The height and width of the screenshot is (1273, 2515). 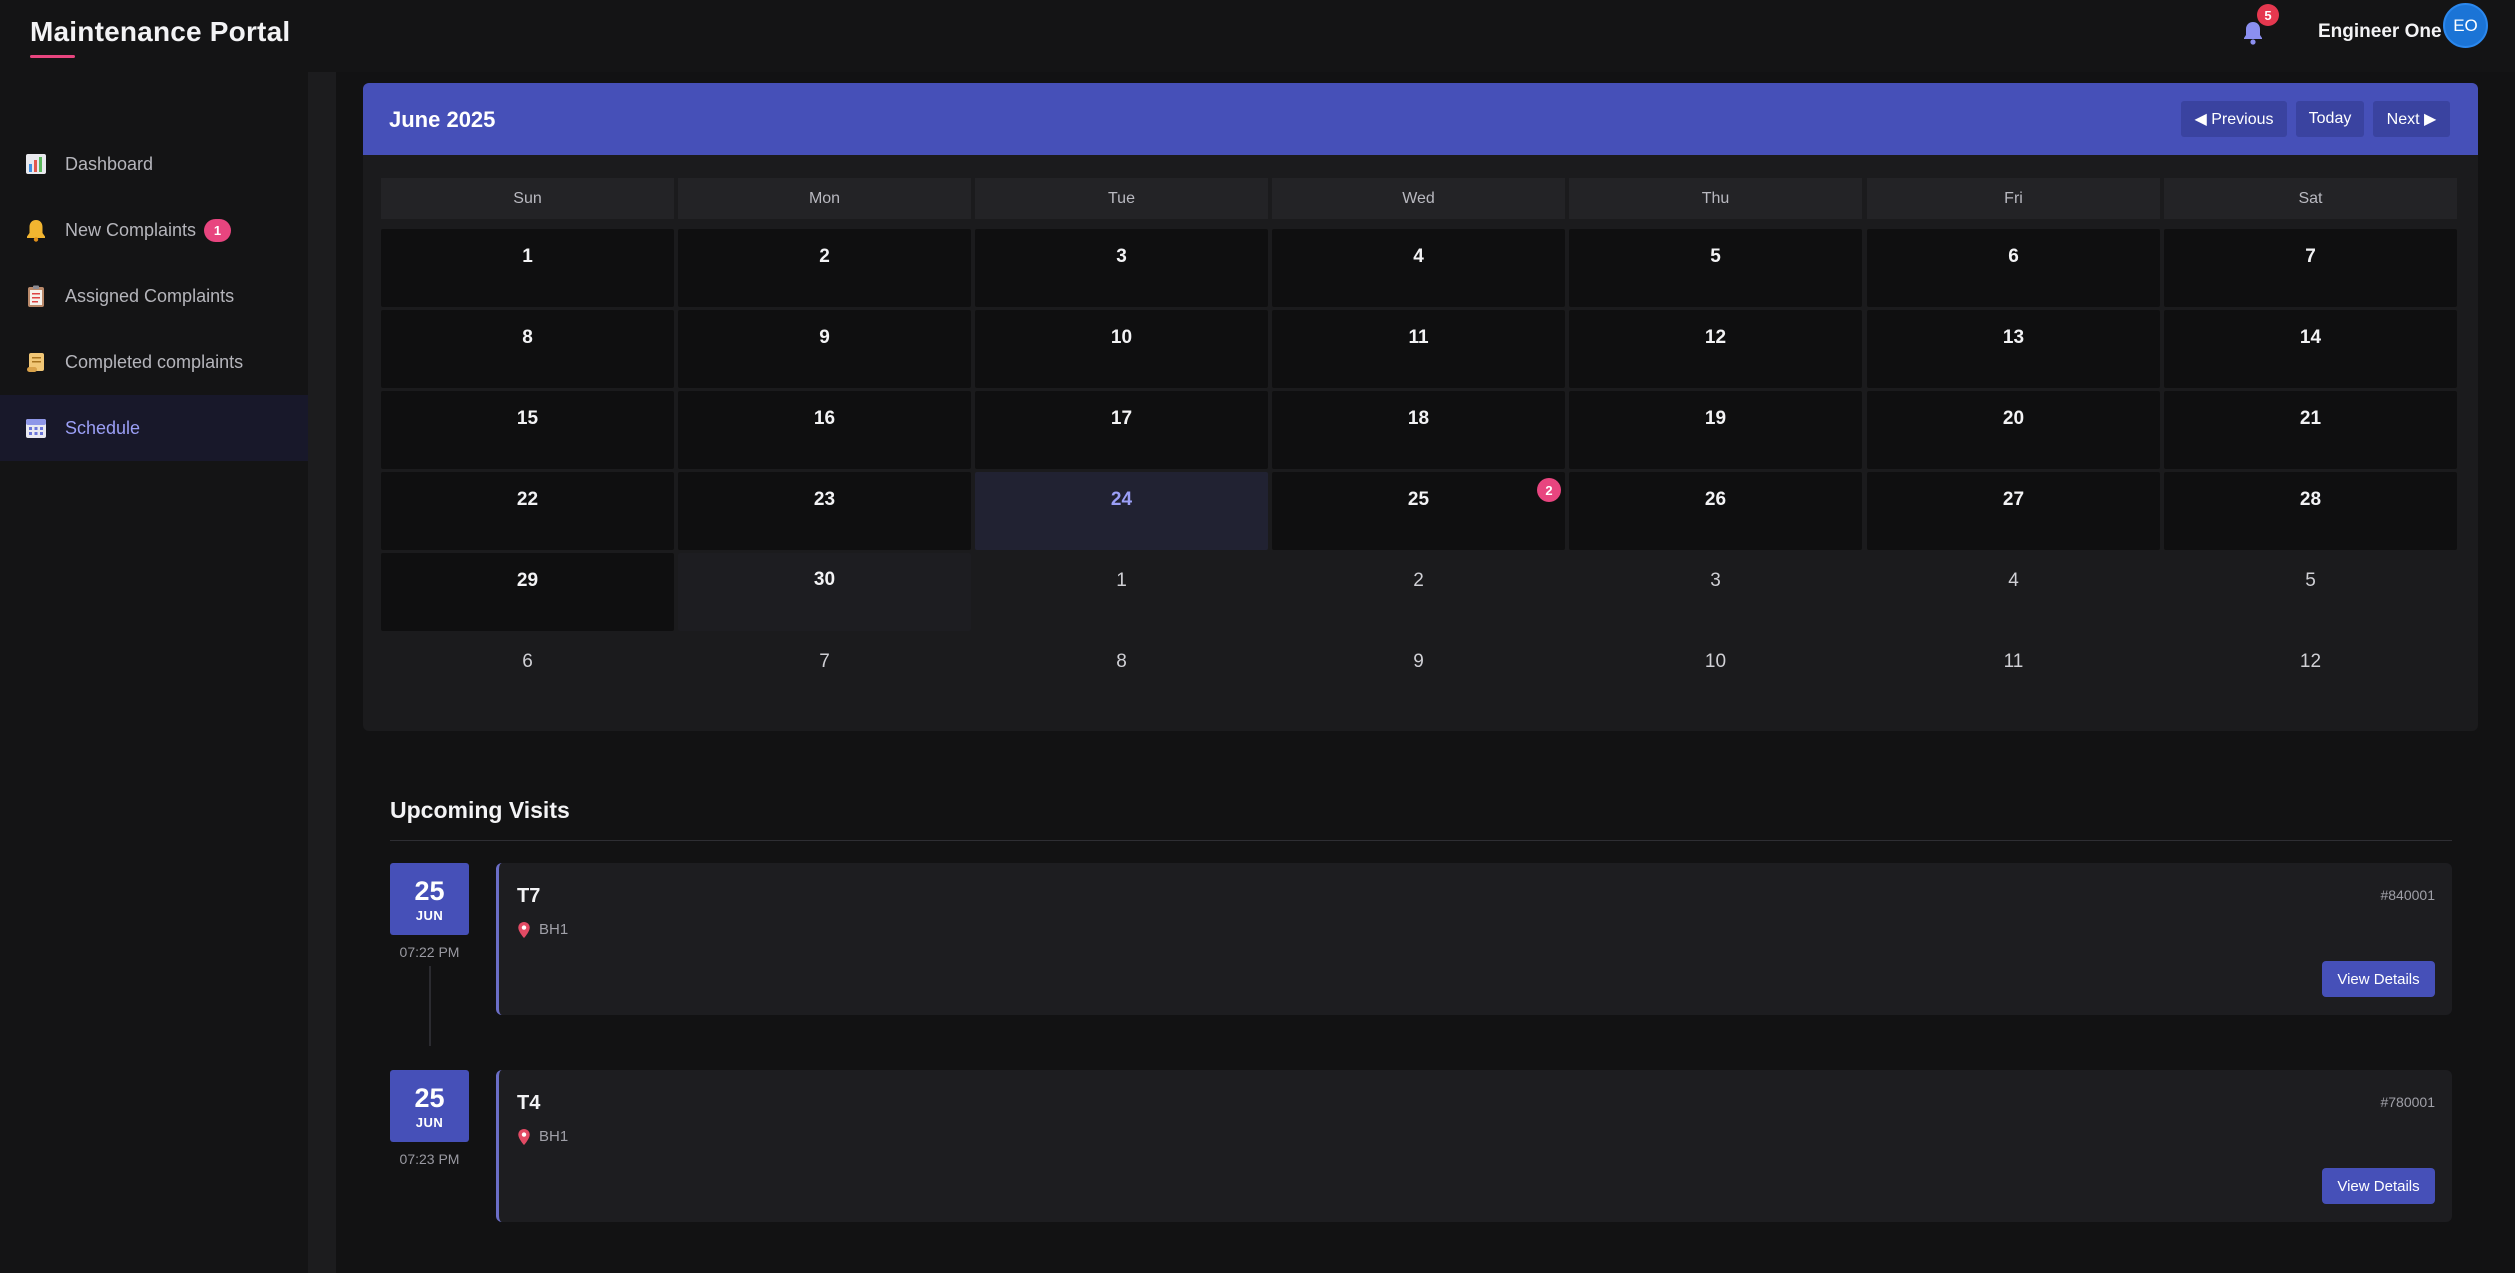 I want to click on bar-chart-icon, so click(x=36, y=164).